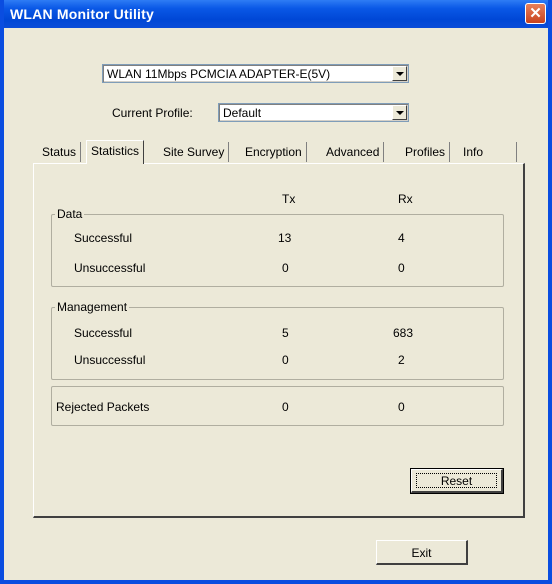 The height and width of the screenshot is (584, 552). What do you see at coordinates (103, 407) in the screenshot?
I see `rejected-packets-label: Rejected Packets` at bounding box center [103, 407].